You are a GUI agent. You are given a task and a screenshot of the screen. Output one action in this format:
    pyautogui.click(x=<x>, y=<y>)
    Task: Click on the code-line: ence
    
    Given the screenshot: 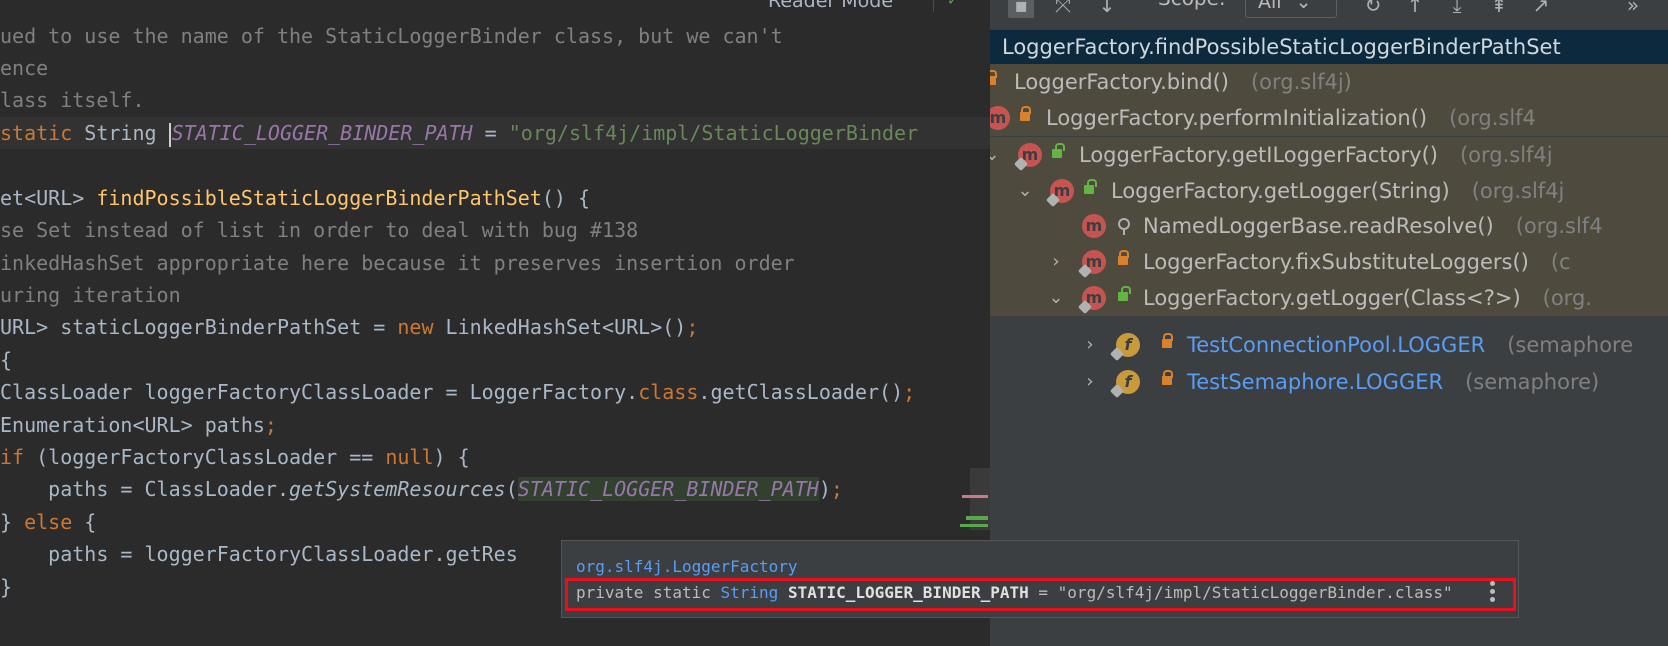 What is the action you would take?
    pyautogui.click(x=24, y=68)
    